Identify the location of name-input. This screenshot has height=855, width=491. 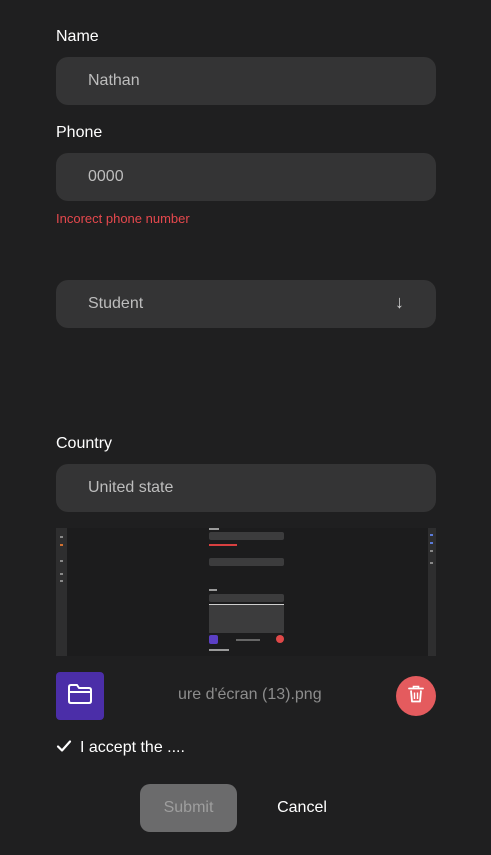
(238, 81).